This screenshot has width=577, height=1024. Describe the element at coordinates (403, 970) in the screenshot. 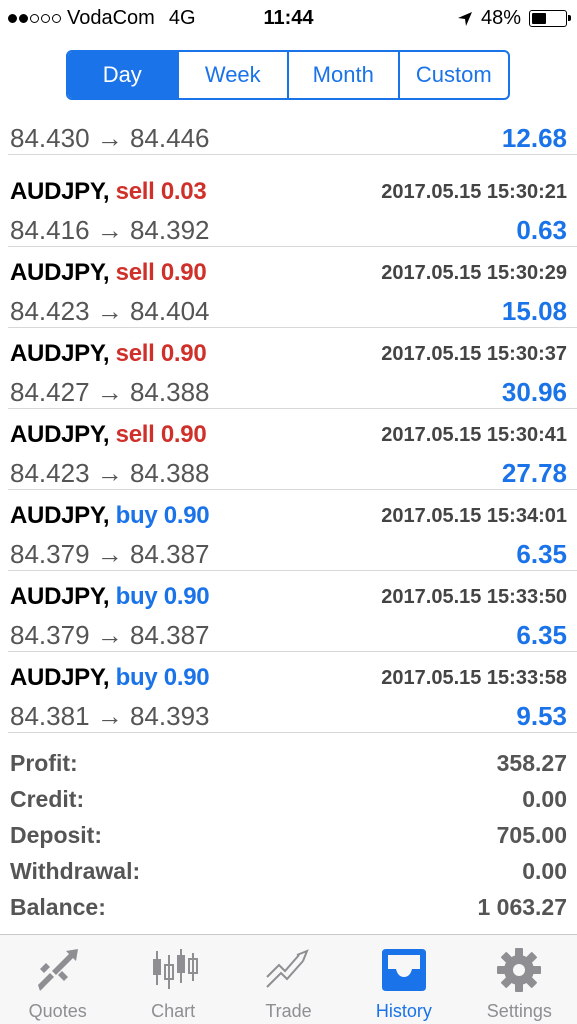

I see `history-inbox-icon` at that location.